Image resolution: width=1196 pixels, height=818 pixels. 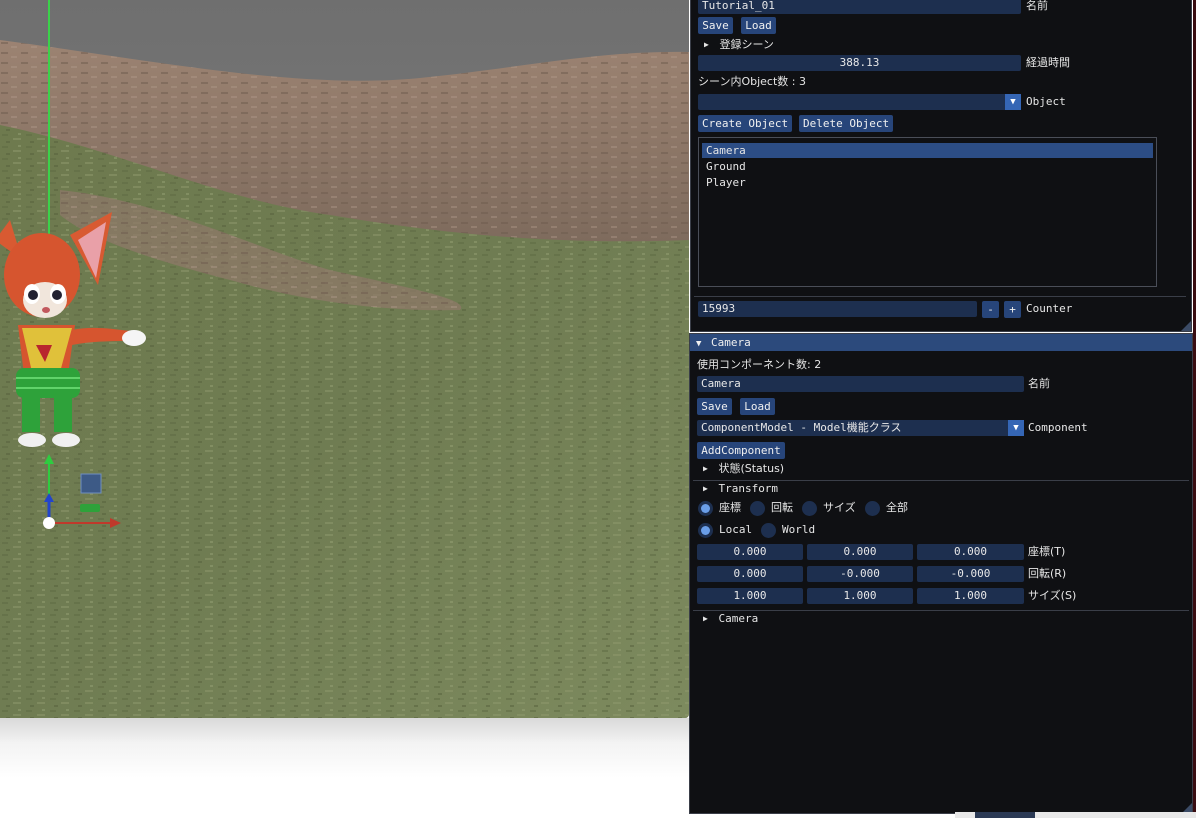 I want to click on object-combo-label: Object, so click(x=1046, y=101).